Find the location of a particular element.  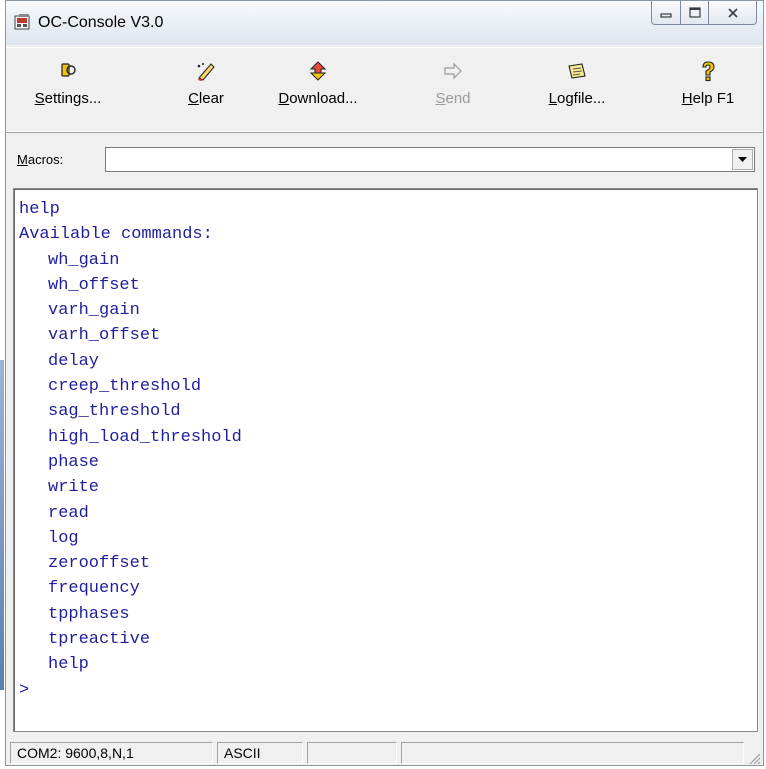

minimize-button is located at coordinates (666, 13).